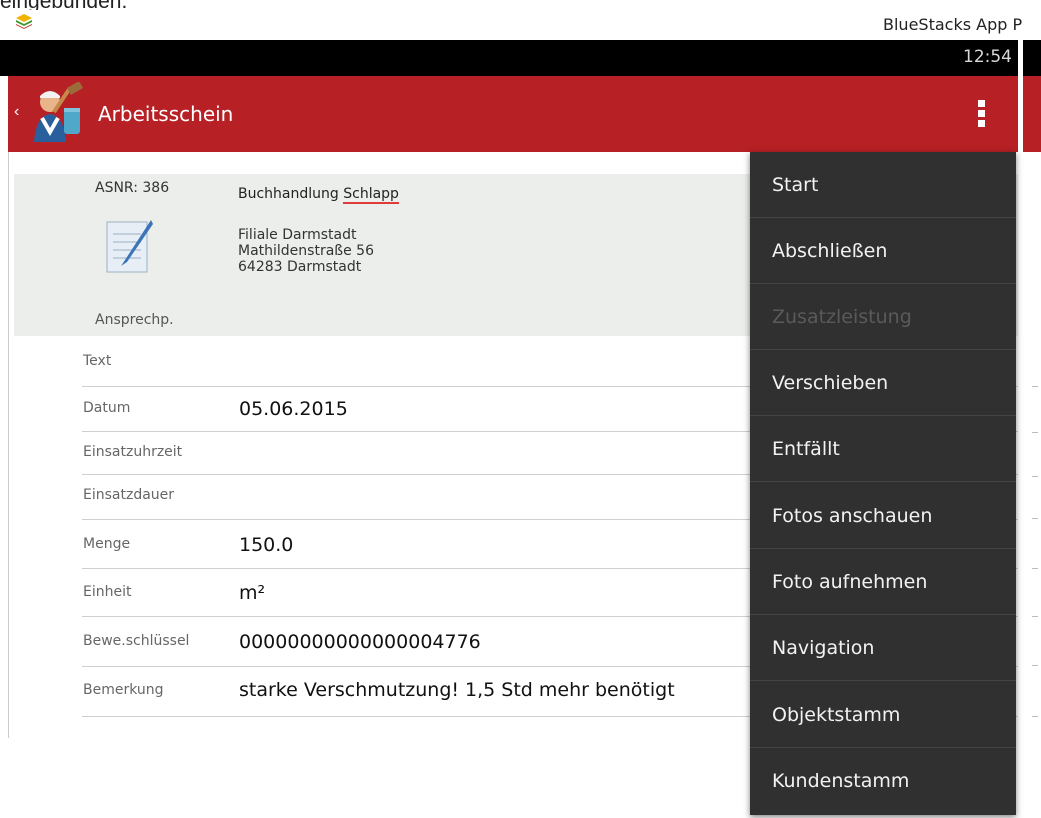  I want to click on bluestacks-logo-icon, so click(24, 23).